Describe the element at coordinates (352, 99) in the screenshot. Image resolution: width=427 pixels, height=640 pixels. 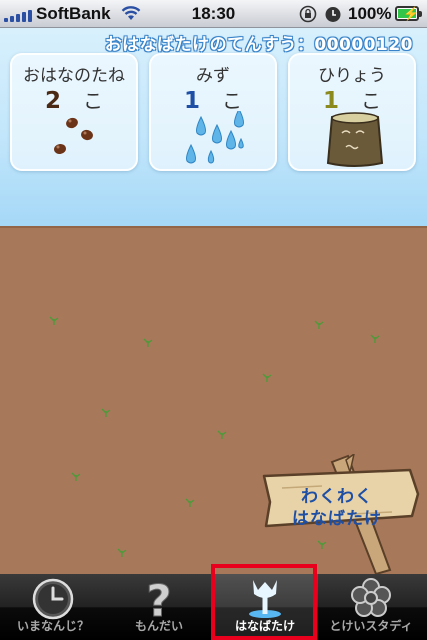
I see `fertilizer-card-count: 1こ` at that location.